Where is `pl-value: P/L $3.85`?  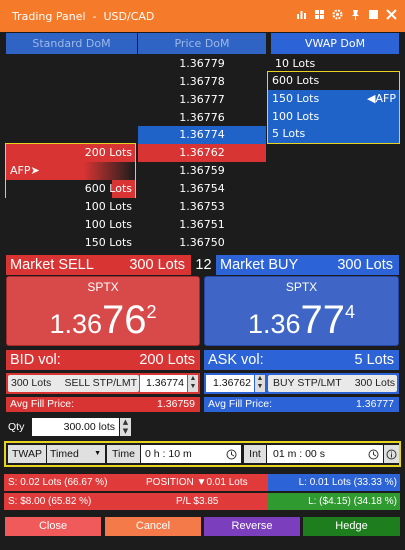
pl-value: P/L $3.85 is located at coordinates (197, 501).